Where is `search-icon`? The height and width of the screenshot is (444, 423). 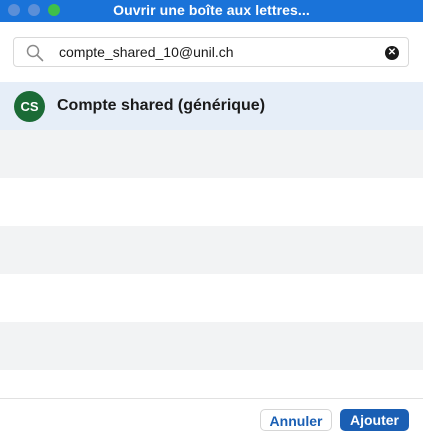 search-icon is located at coordinates (35, 53).